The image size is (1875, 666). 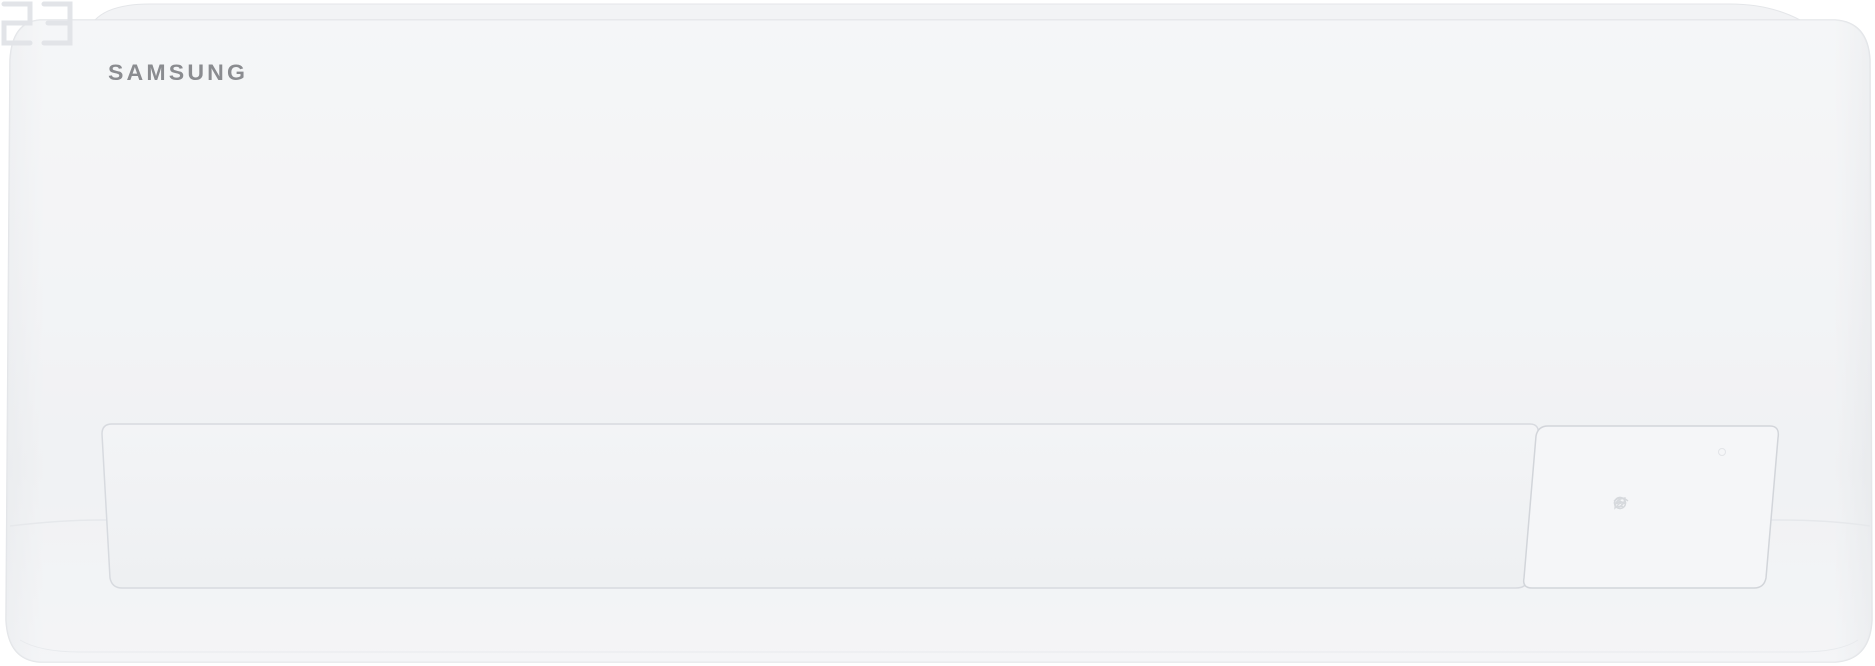 What do you see at coordinates (1633, 503) in the screenshot?
I see `fan-icon` at bounding box center [1633, 503].